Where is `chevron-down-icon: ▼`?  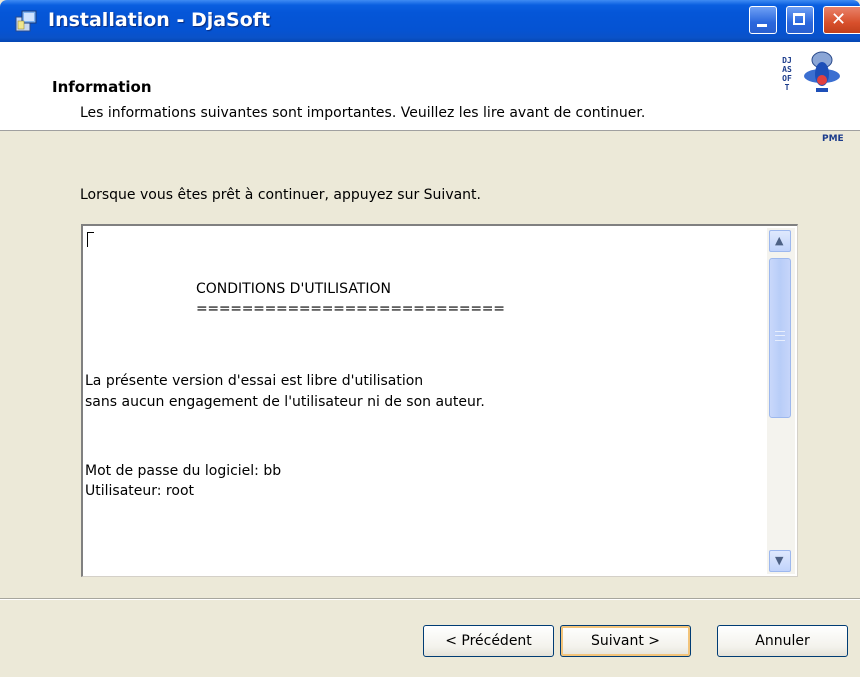 chevron-down-icon: ▼ is located at coordinates (779, 560).